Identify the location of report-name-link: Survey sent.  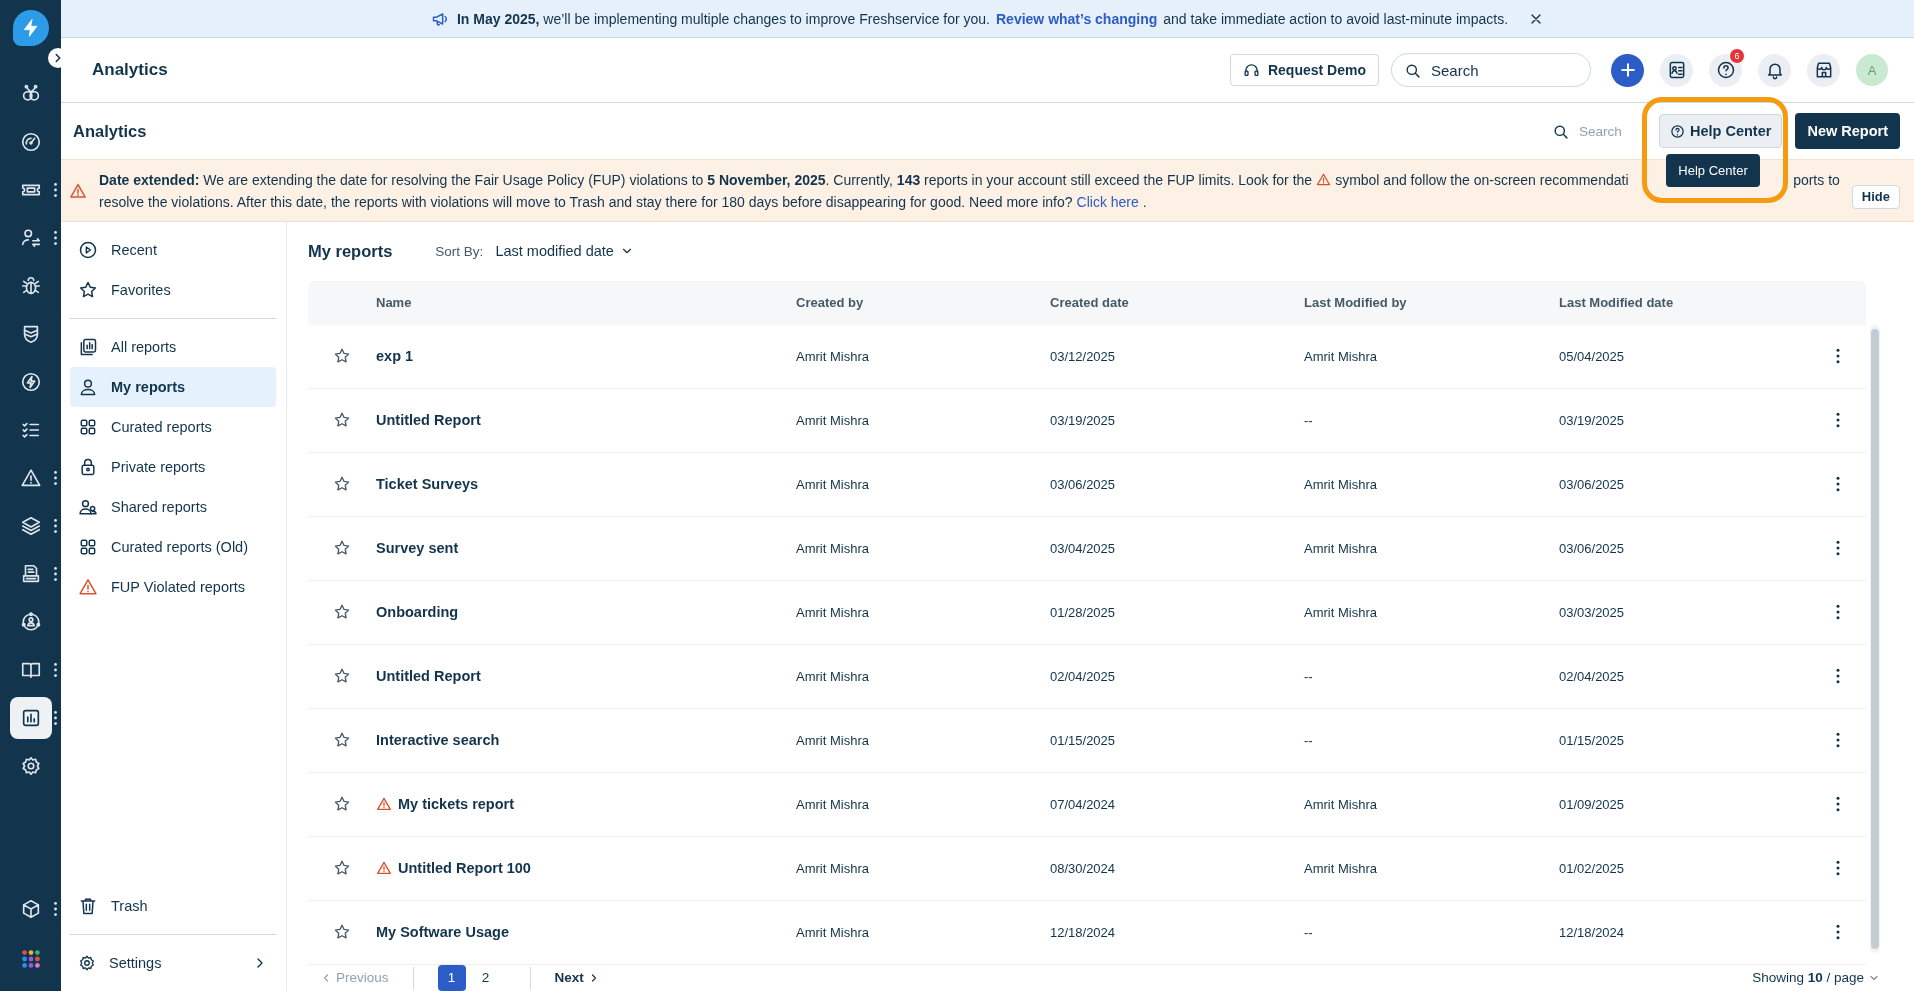
(417, 548).